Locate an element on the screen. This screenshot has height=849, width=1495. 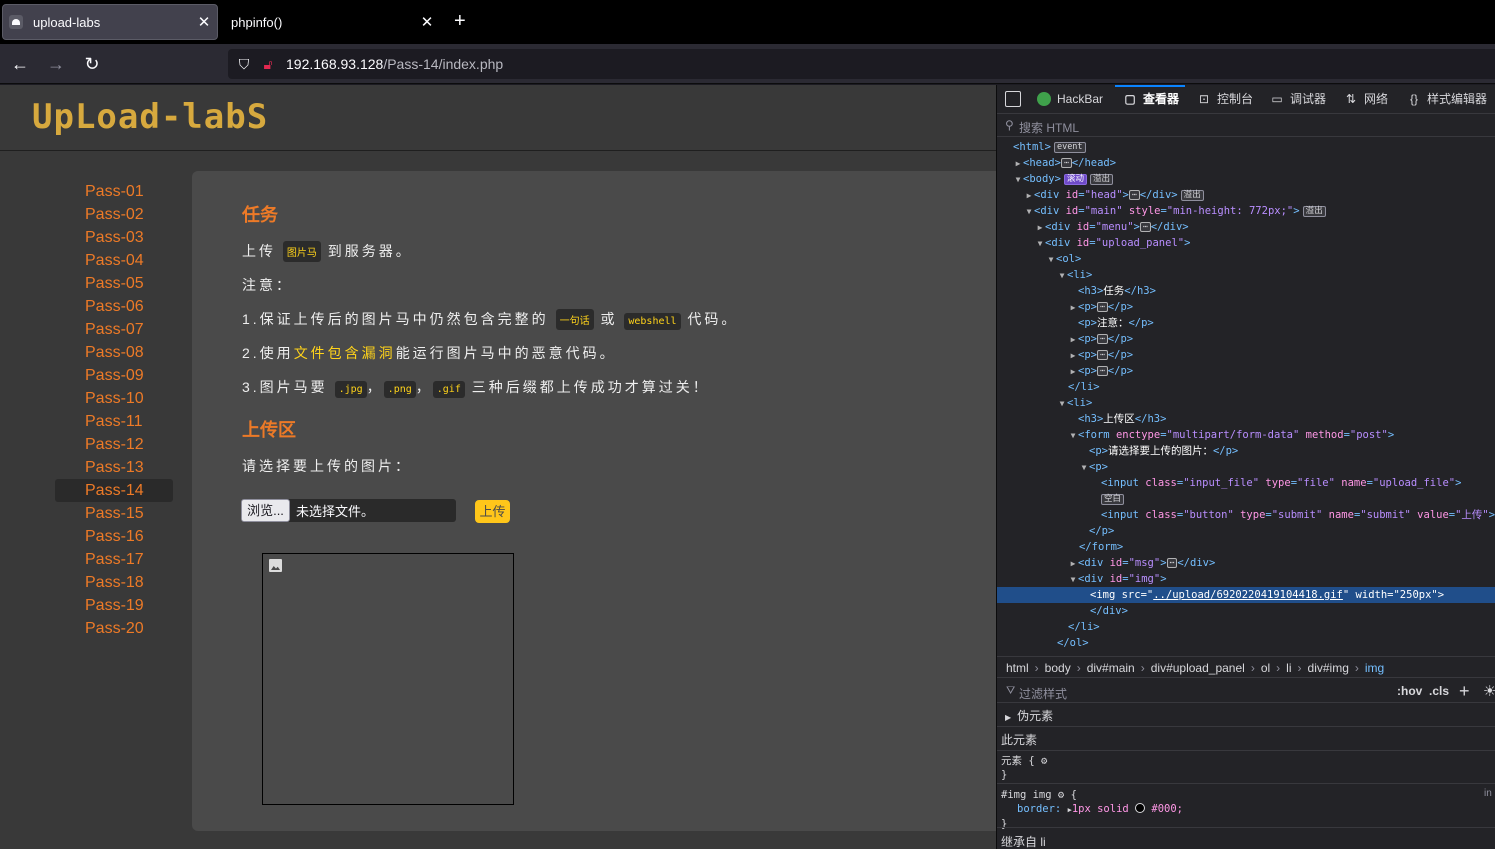
tab-phpinfo: phpinfo() ✕ is located at coordinates (331, 22).